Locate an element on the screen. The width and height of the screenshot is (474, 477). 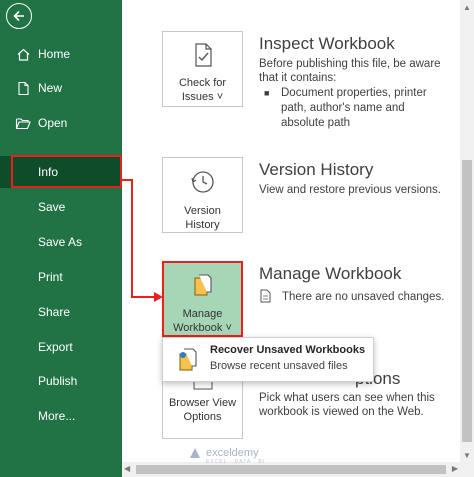
manage-workbook-button: Manage Workbook ˅ is located at coordinates (202, 299).